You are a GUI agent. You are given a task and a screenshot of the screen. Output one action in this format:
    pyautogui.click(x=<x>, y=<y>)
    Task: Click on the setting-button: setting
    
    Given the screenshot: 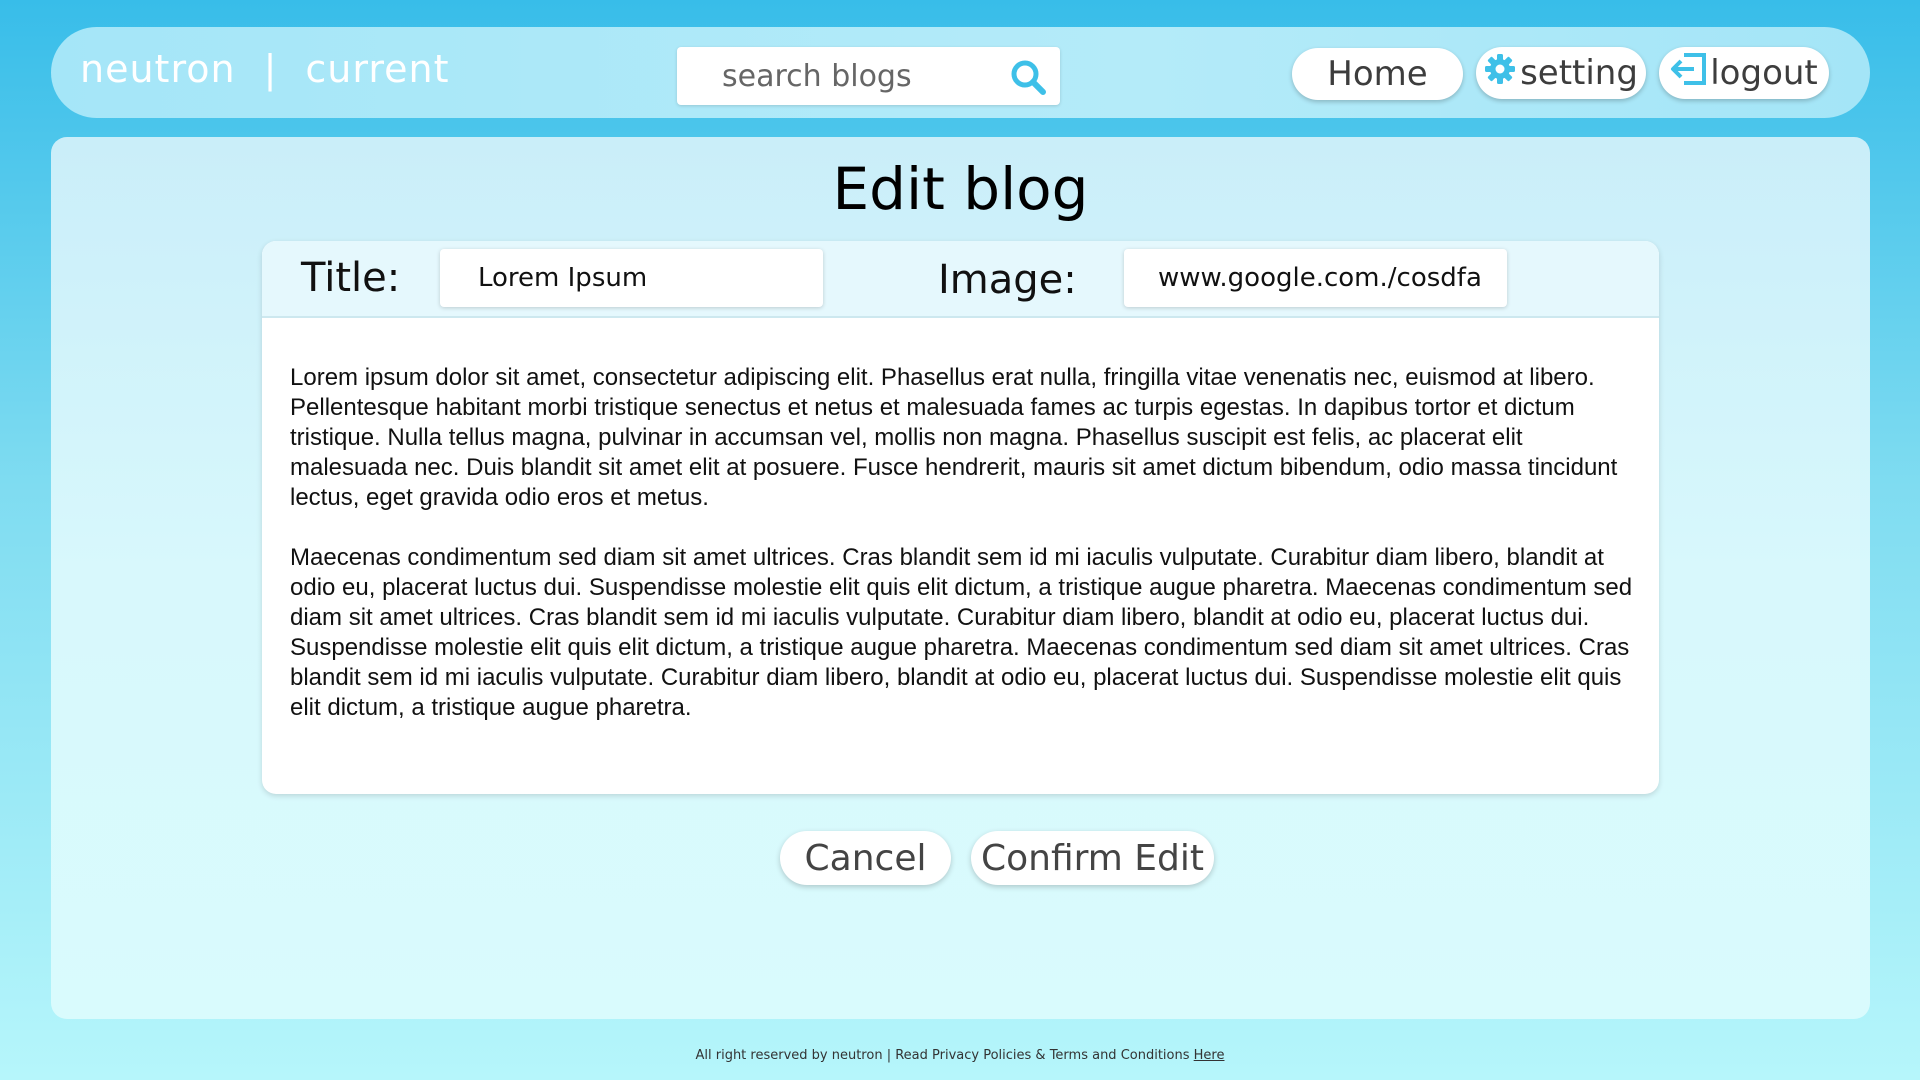 What is the action you would take?
    pyautogui.click(x=1561, y=73)
    